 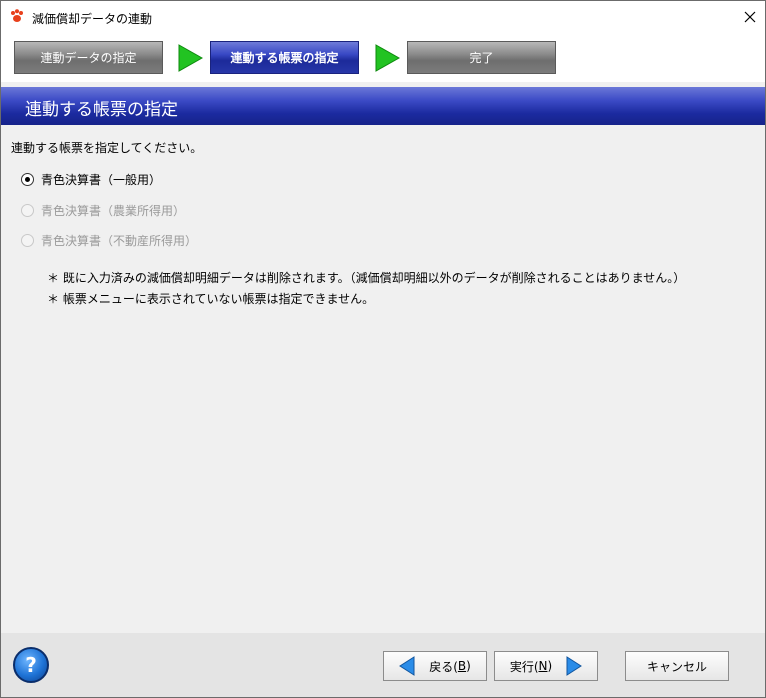 What do you see at coordinates (481, 57) in the screenshot?
I see `step-complete: 完了` at bounding box center [481, 57].